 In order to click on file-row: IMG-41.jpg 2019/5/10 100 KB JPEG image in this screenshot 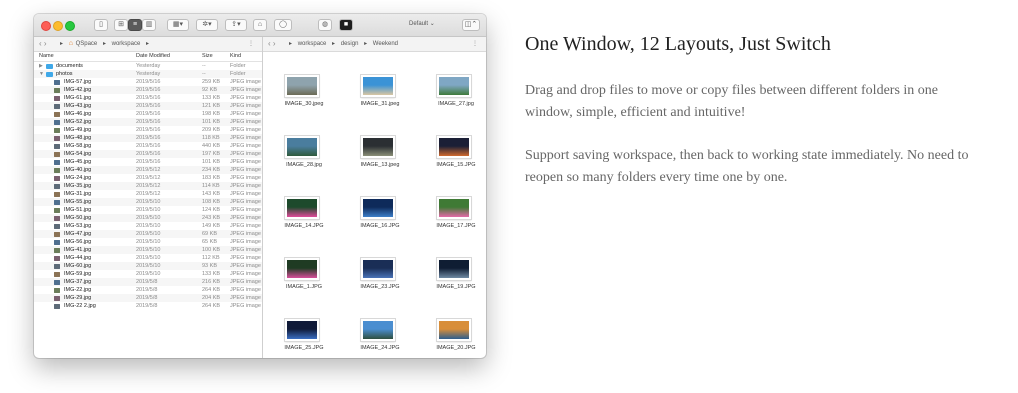, I will do `click(148, 250)`.